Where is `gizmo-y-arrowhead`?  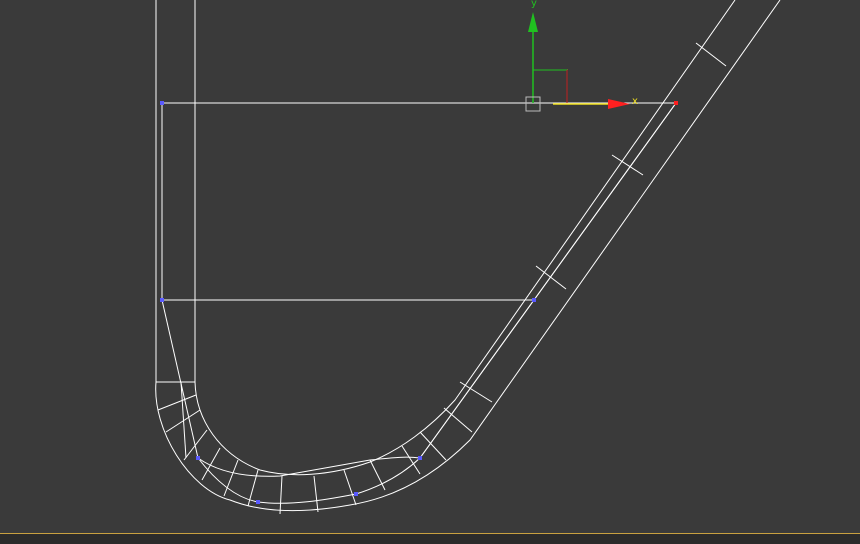
gizmo-y-arrowhead is located at coordinates (533, 22).